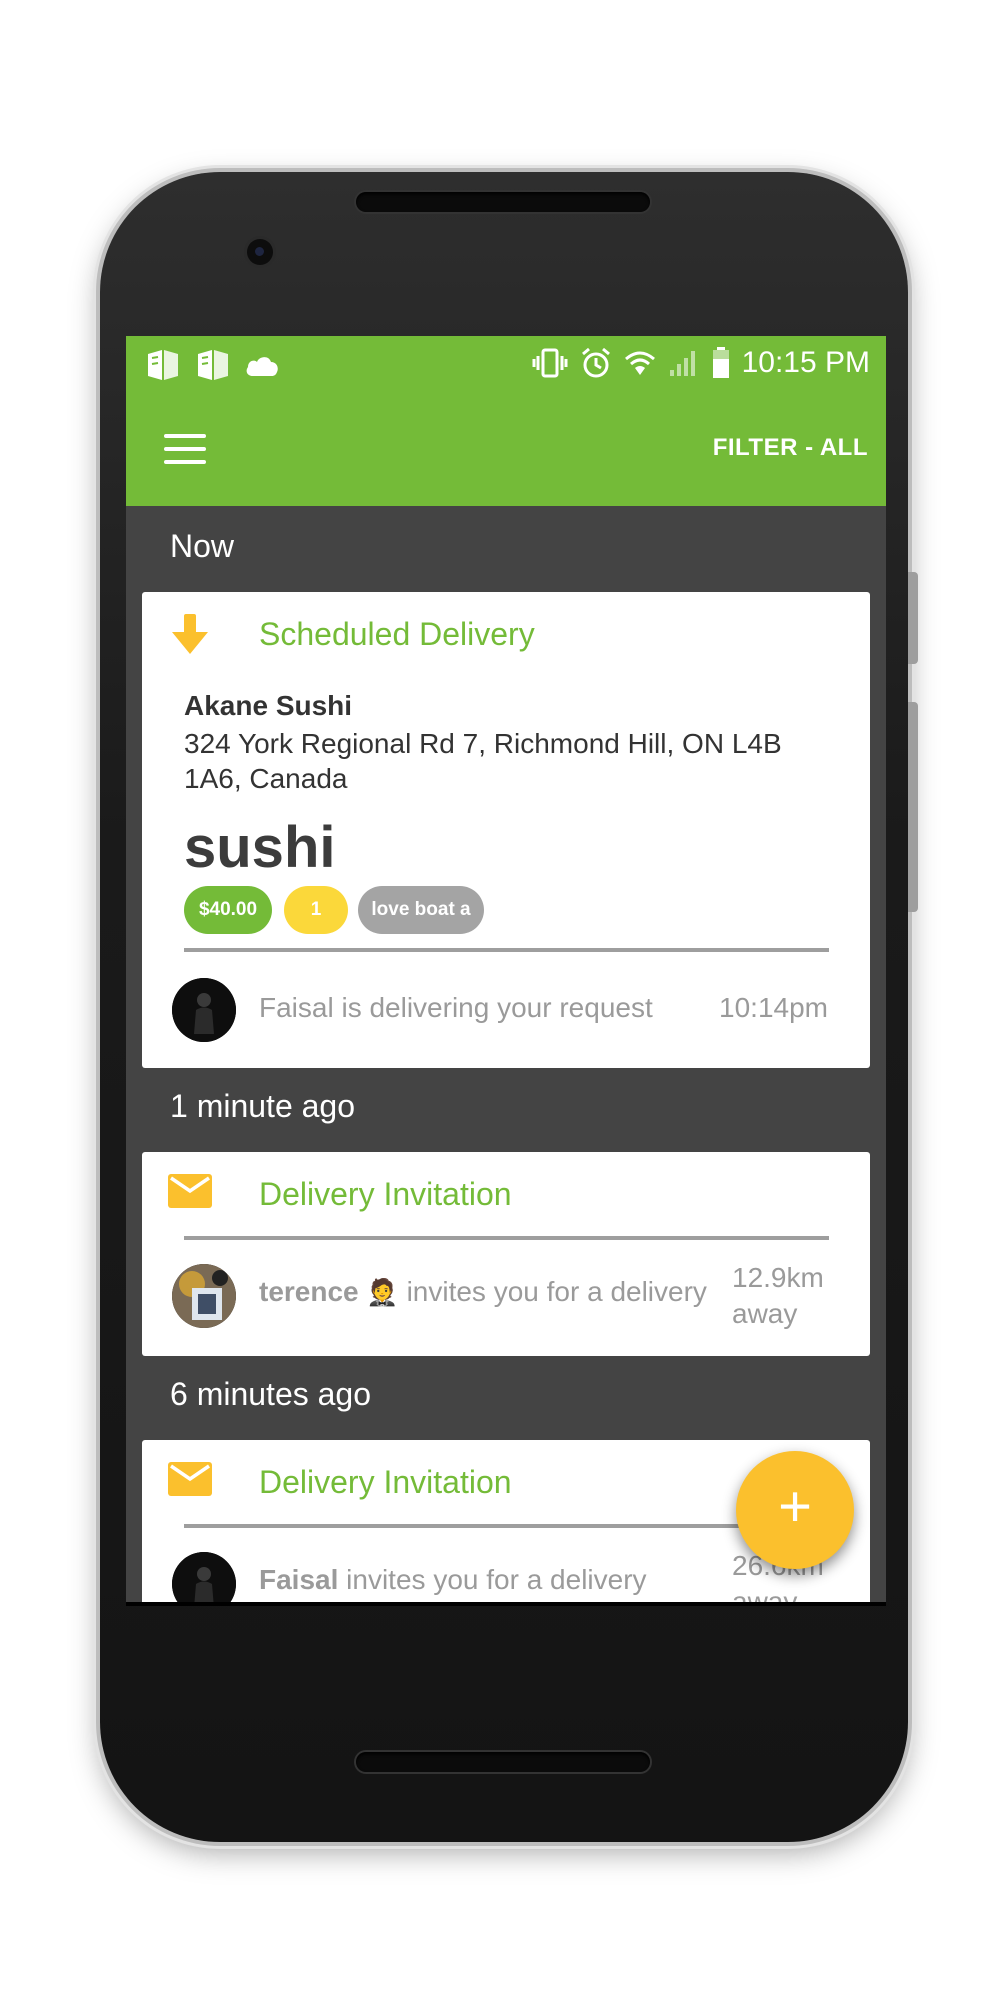 The image size is (986, 1990). Describe the element at coordinates (550, 363) in the screenshot. I see `vibrate-icon` at that location.